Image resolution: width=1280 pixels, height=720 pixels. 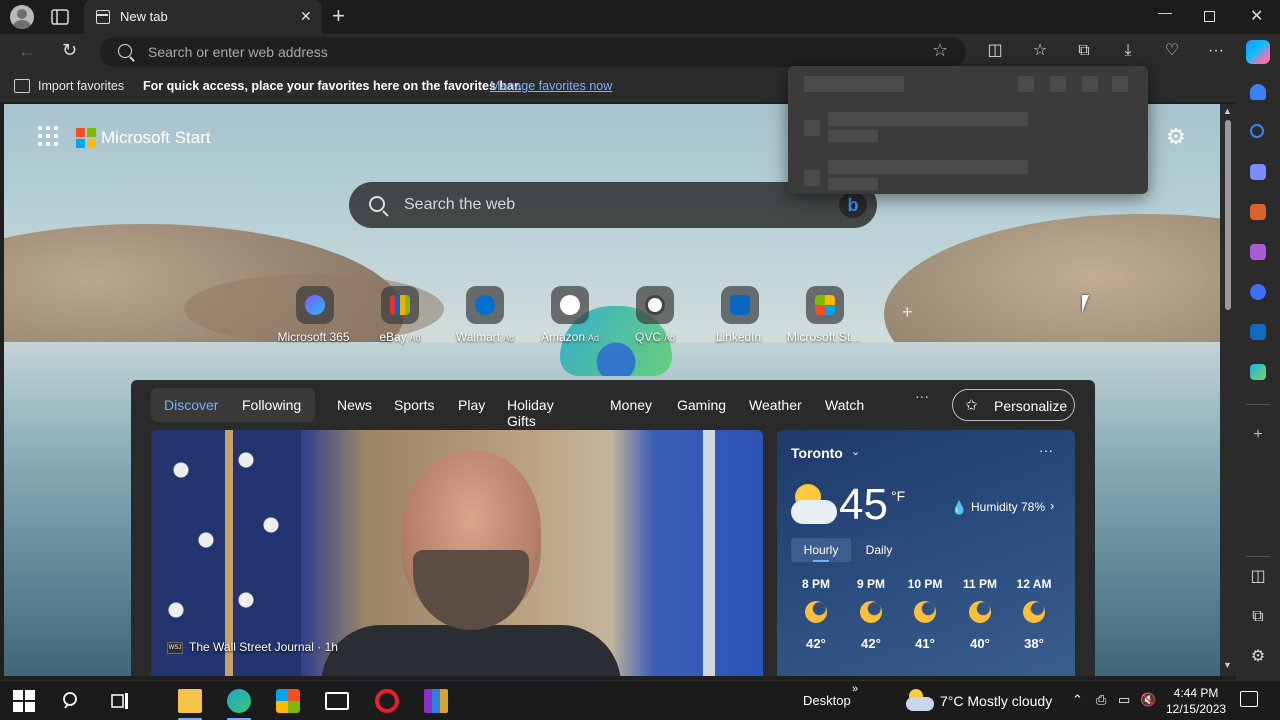 I want to click on tab-weather: Weather, so click(x=775, y=405).